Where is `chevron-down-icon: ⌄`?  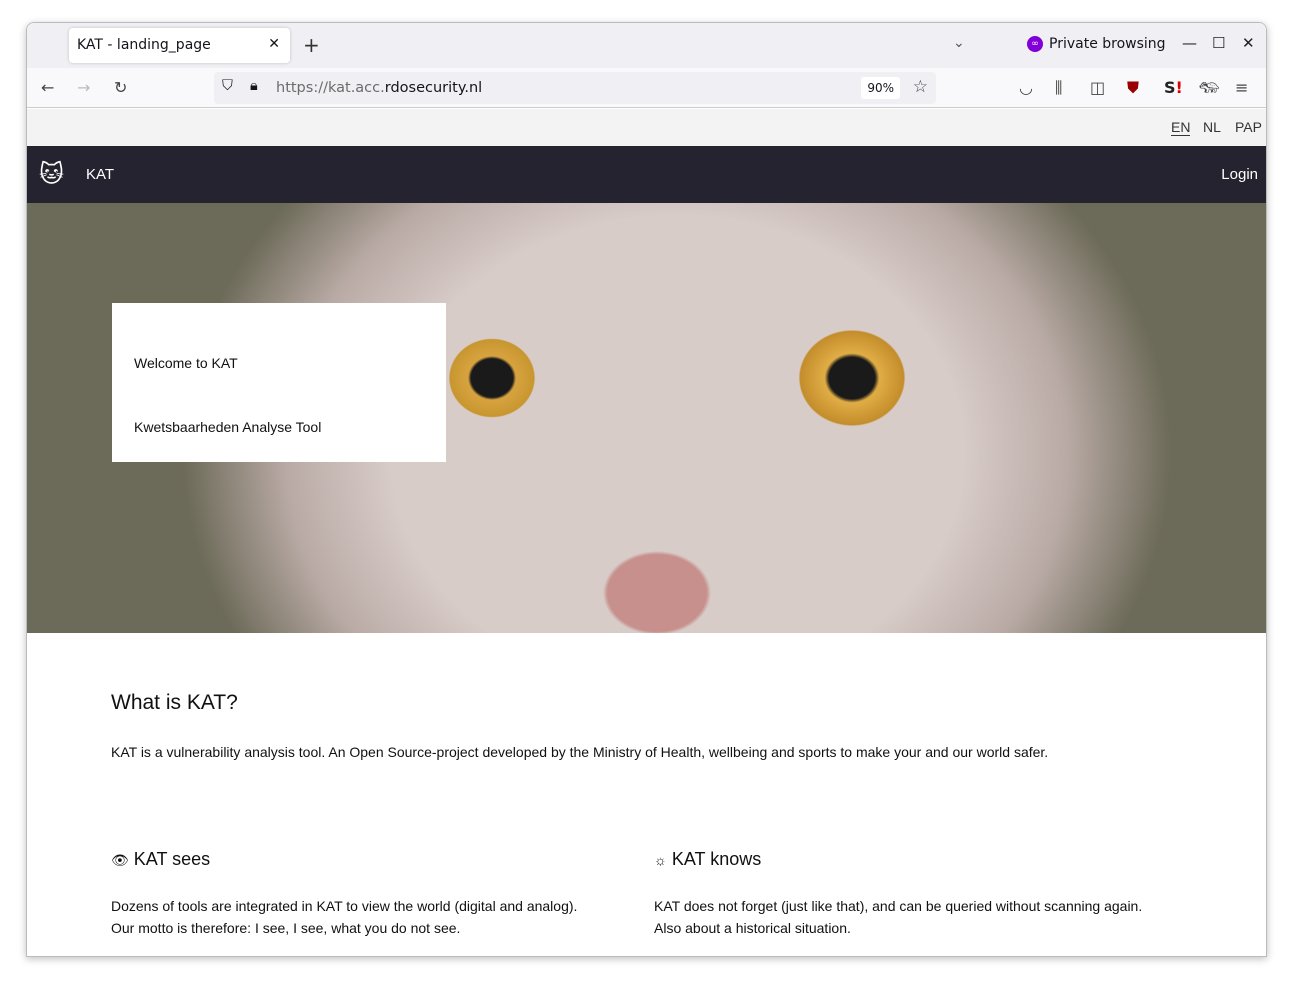 chevron-down-icon: ⌄ is located at coordinates (959, 43).